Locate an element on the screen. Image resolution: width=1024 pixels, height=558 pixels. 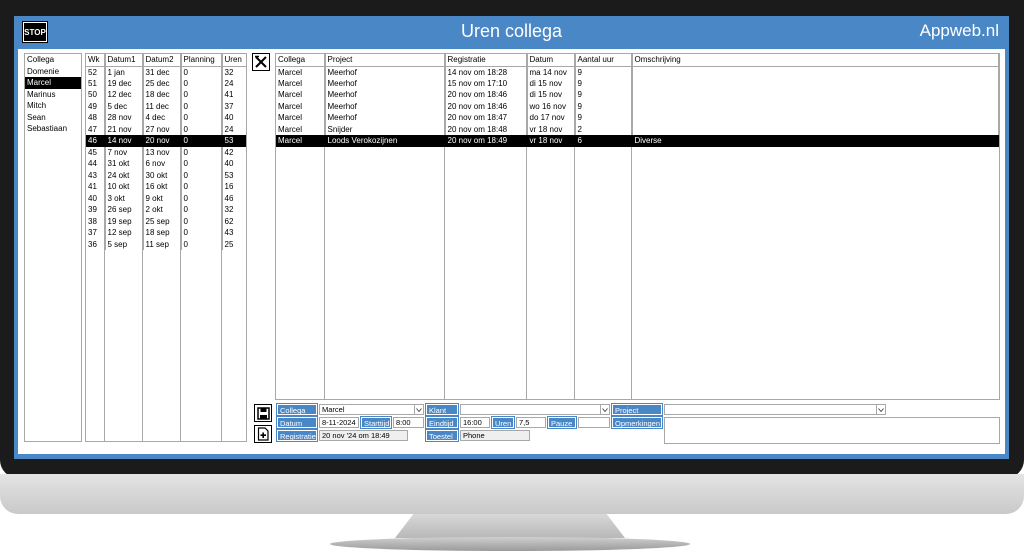
opmerkingen-textarea is located at coordinates (832, 430).